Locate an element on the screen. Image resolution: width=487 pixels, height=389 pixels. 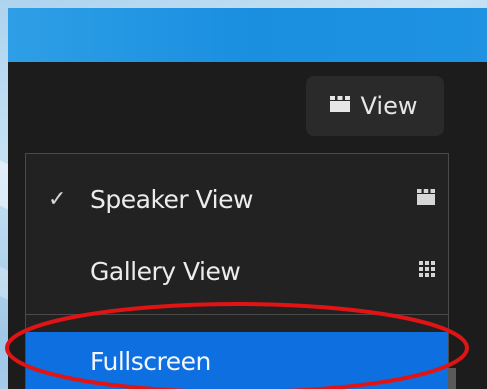
scrollbar is located at coordinates (452, 378).